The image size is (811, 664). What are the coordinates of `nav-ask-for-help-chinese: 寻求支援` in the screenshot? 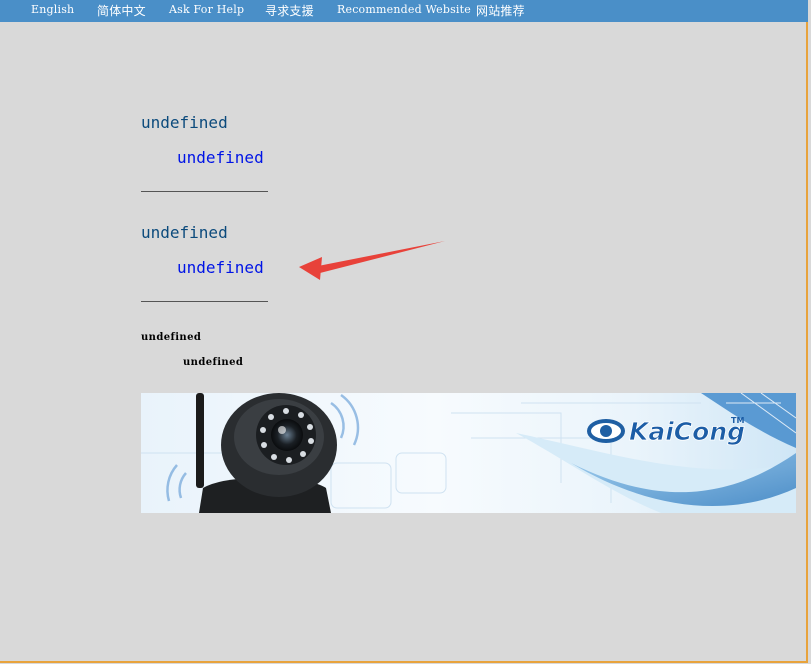 It's located at (289, 10).